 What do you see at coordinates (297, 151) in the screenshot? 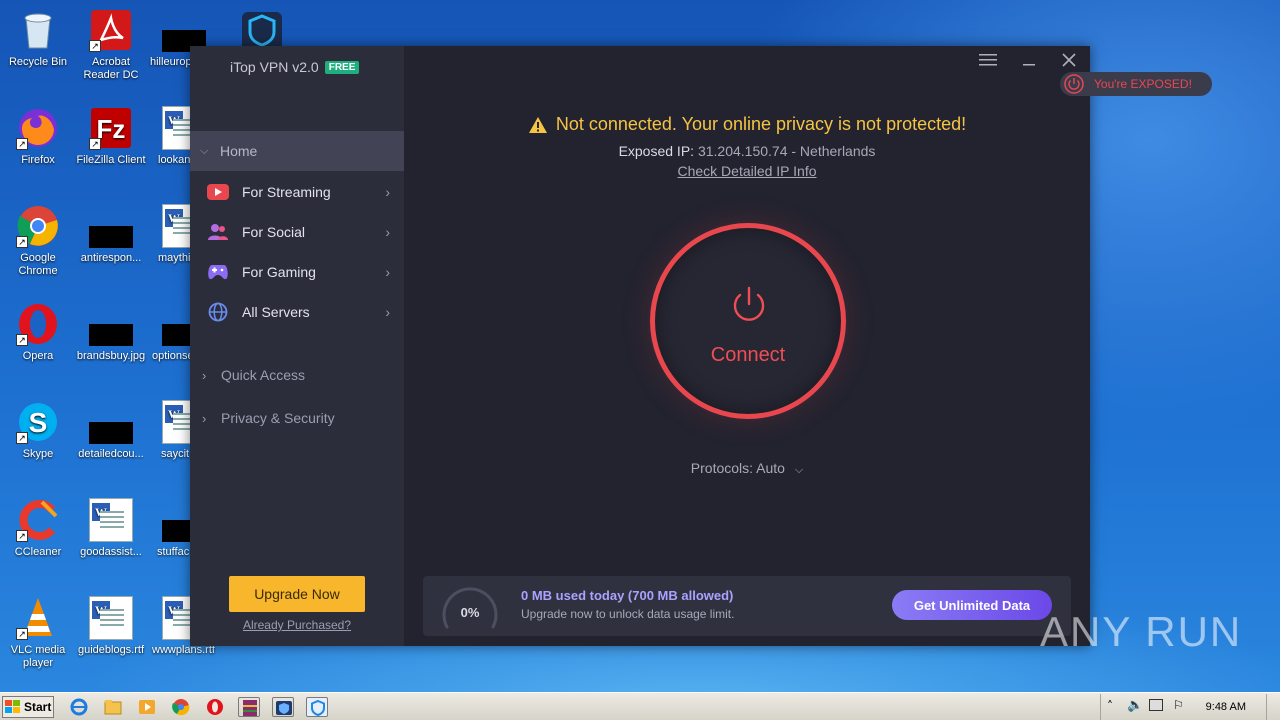
I see `nav-home: ⌵ Home` at bounding box center [297, 151].